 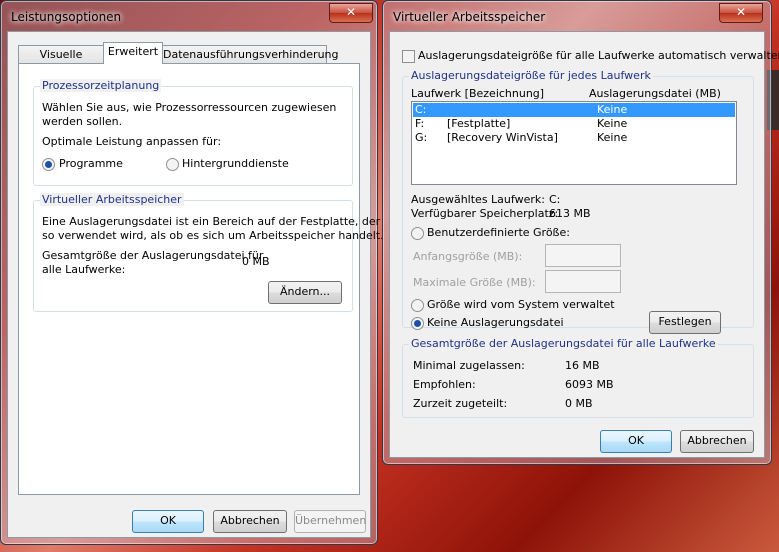 I want to click on tab-visual-effects: Visuelle Effekte, so click(x=61, y=62).